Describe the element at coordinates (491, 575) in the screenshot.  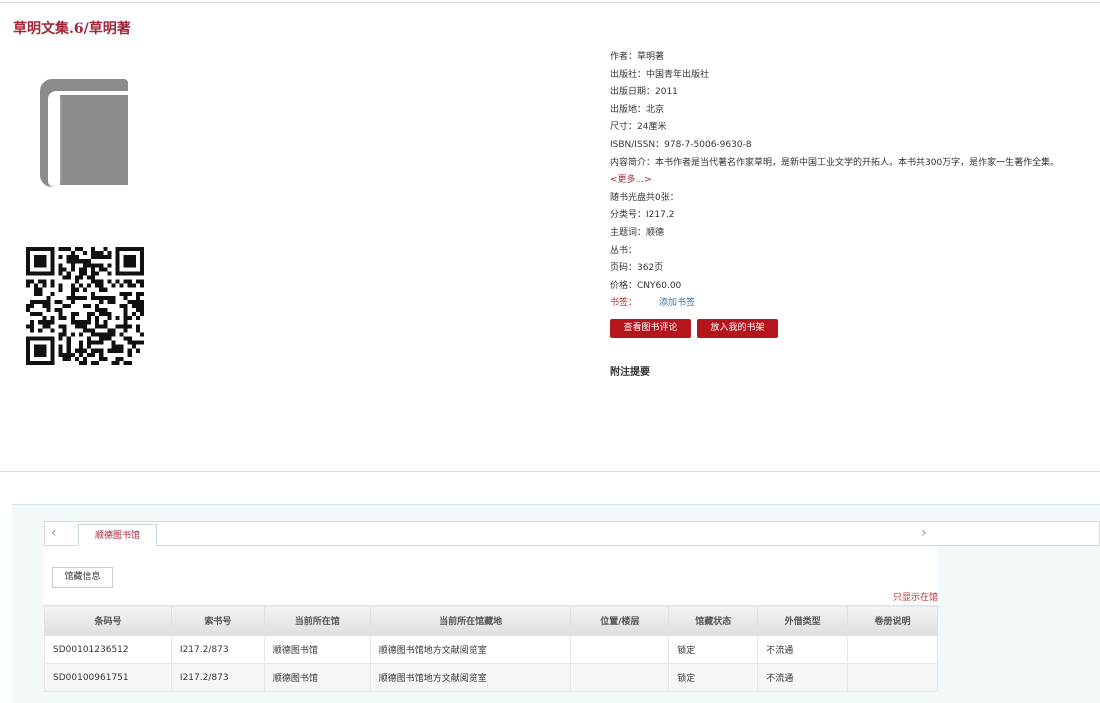
I see `holdings-content` at that location.